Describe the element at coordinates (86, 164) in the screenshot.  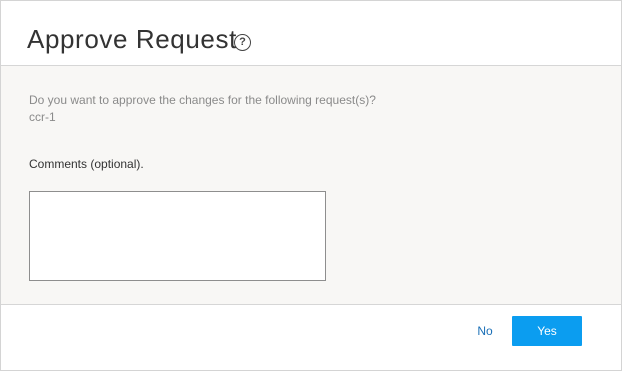
I see `comments-label: Comments (optional).` at that location.